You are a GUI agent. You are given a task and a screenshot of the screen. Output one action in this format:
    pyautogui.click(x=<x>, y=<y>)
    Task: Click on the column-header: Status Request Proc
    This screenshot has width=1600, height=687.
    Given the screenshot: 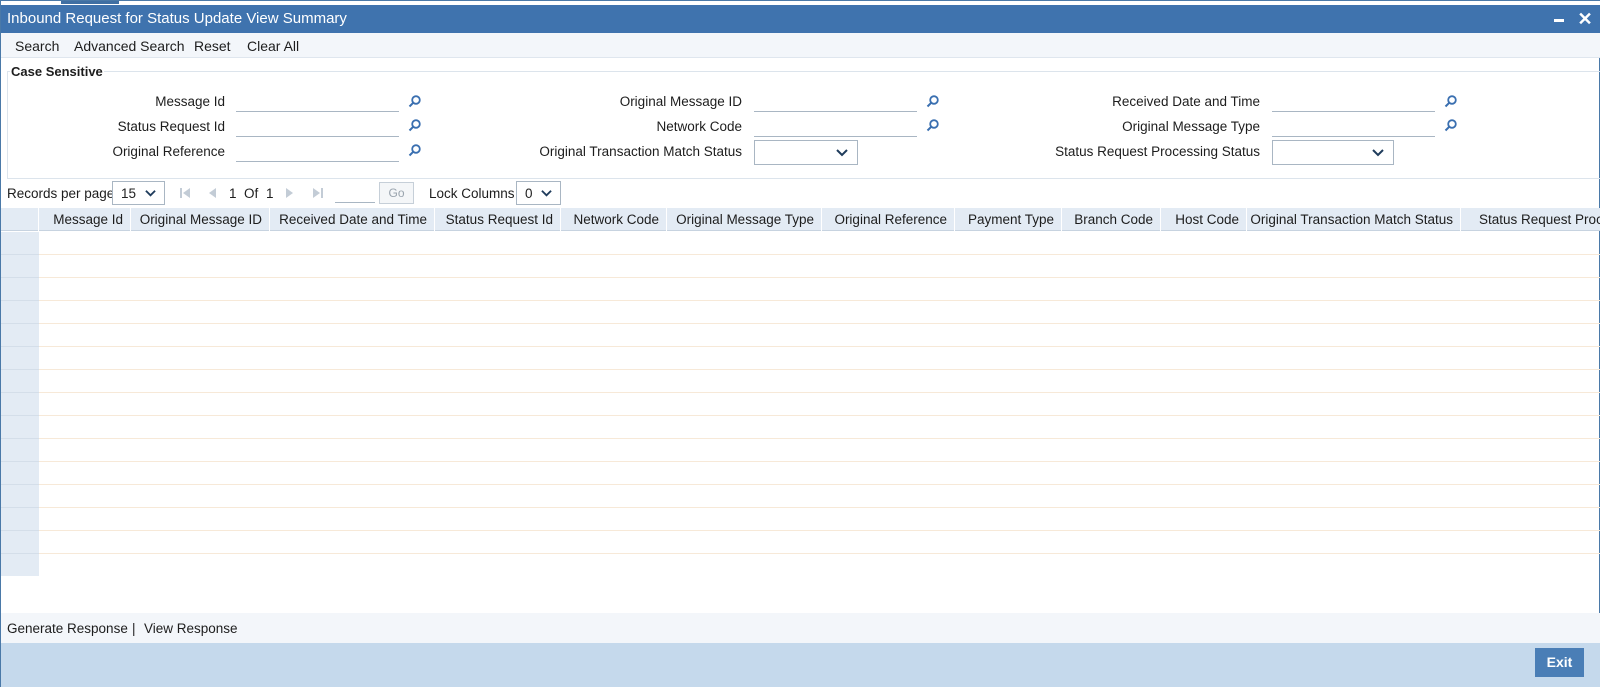 What is the action you would take?
    pyautogui.click(x=1530, y=219)
    